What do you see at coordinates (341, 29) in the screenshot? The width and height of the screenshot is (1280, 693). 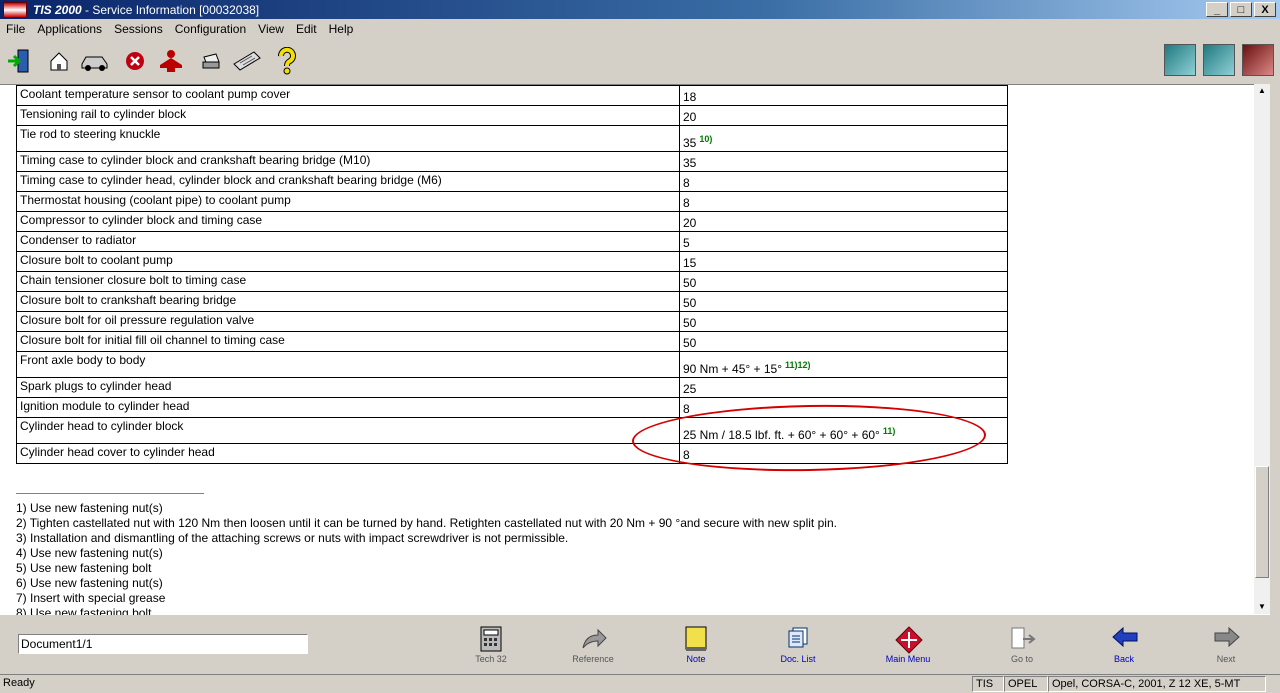 I see `menu-help: Help` at bounding box center [341, 29].